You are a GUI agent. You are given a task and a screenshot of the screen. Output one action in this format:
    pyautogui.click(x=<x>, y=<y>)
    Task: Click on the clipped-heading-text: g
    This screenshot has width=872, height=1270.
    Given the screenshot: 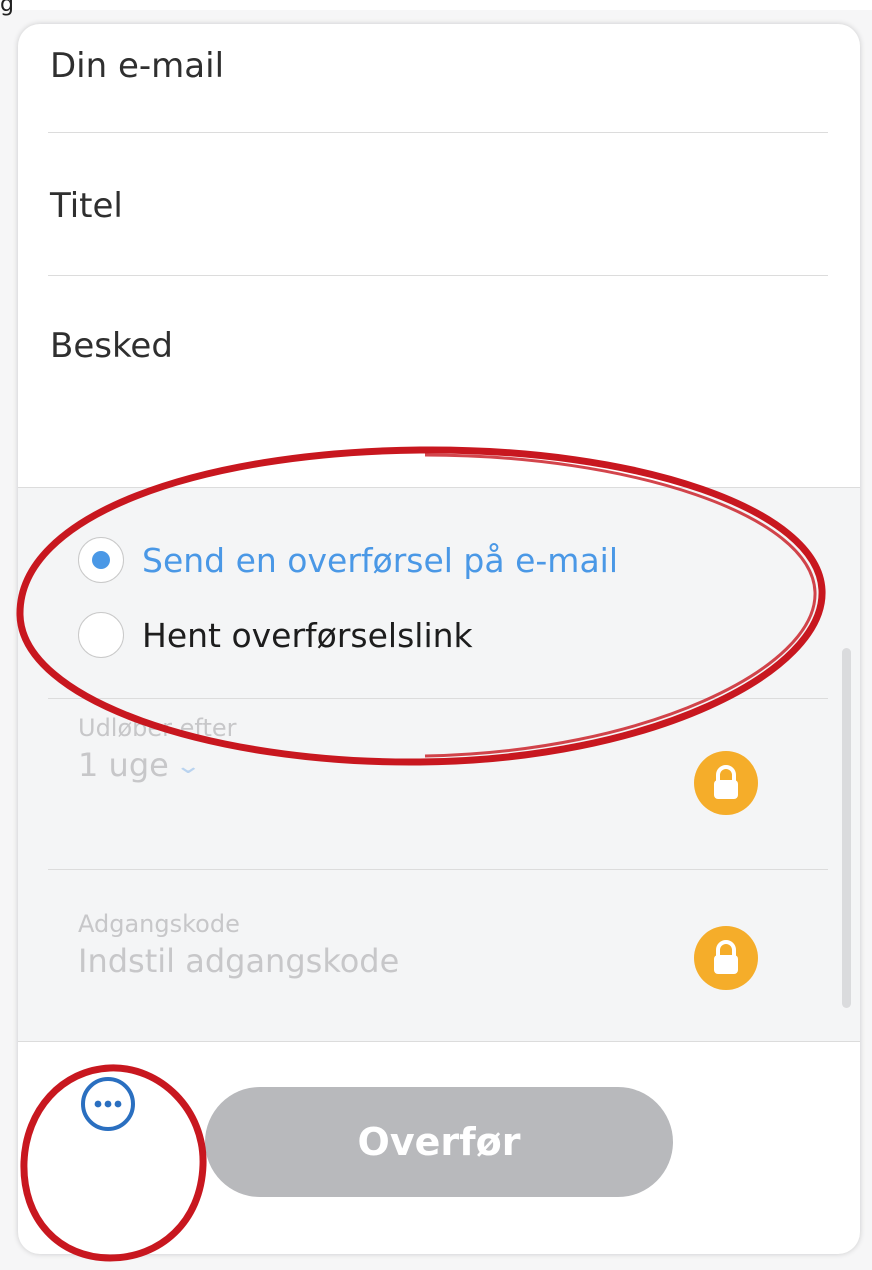 What is the action you would take?
    pyautogui.click(x=7, y=8)
    